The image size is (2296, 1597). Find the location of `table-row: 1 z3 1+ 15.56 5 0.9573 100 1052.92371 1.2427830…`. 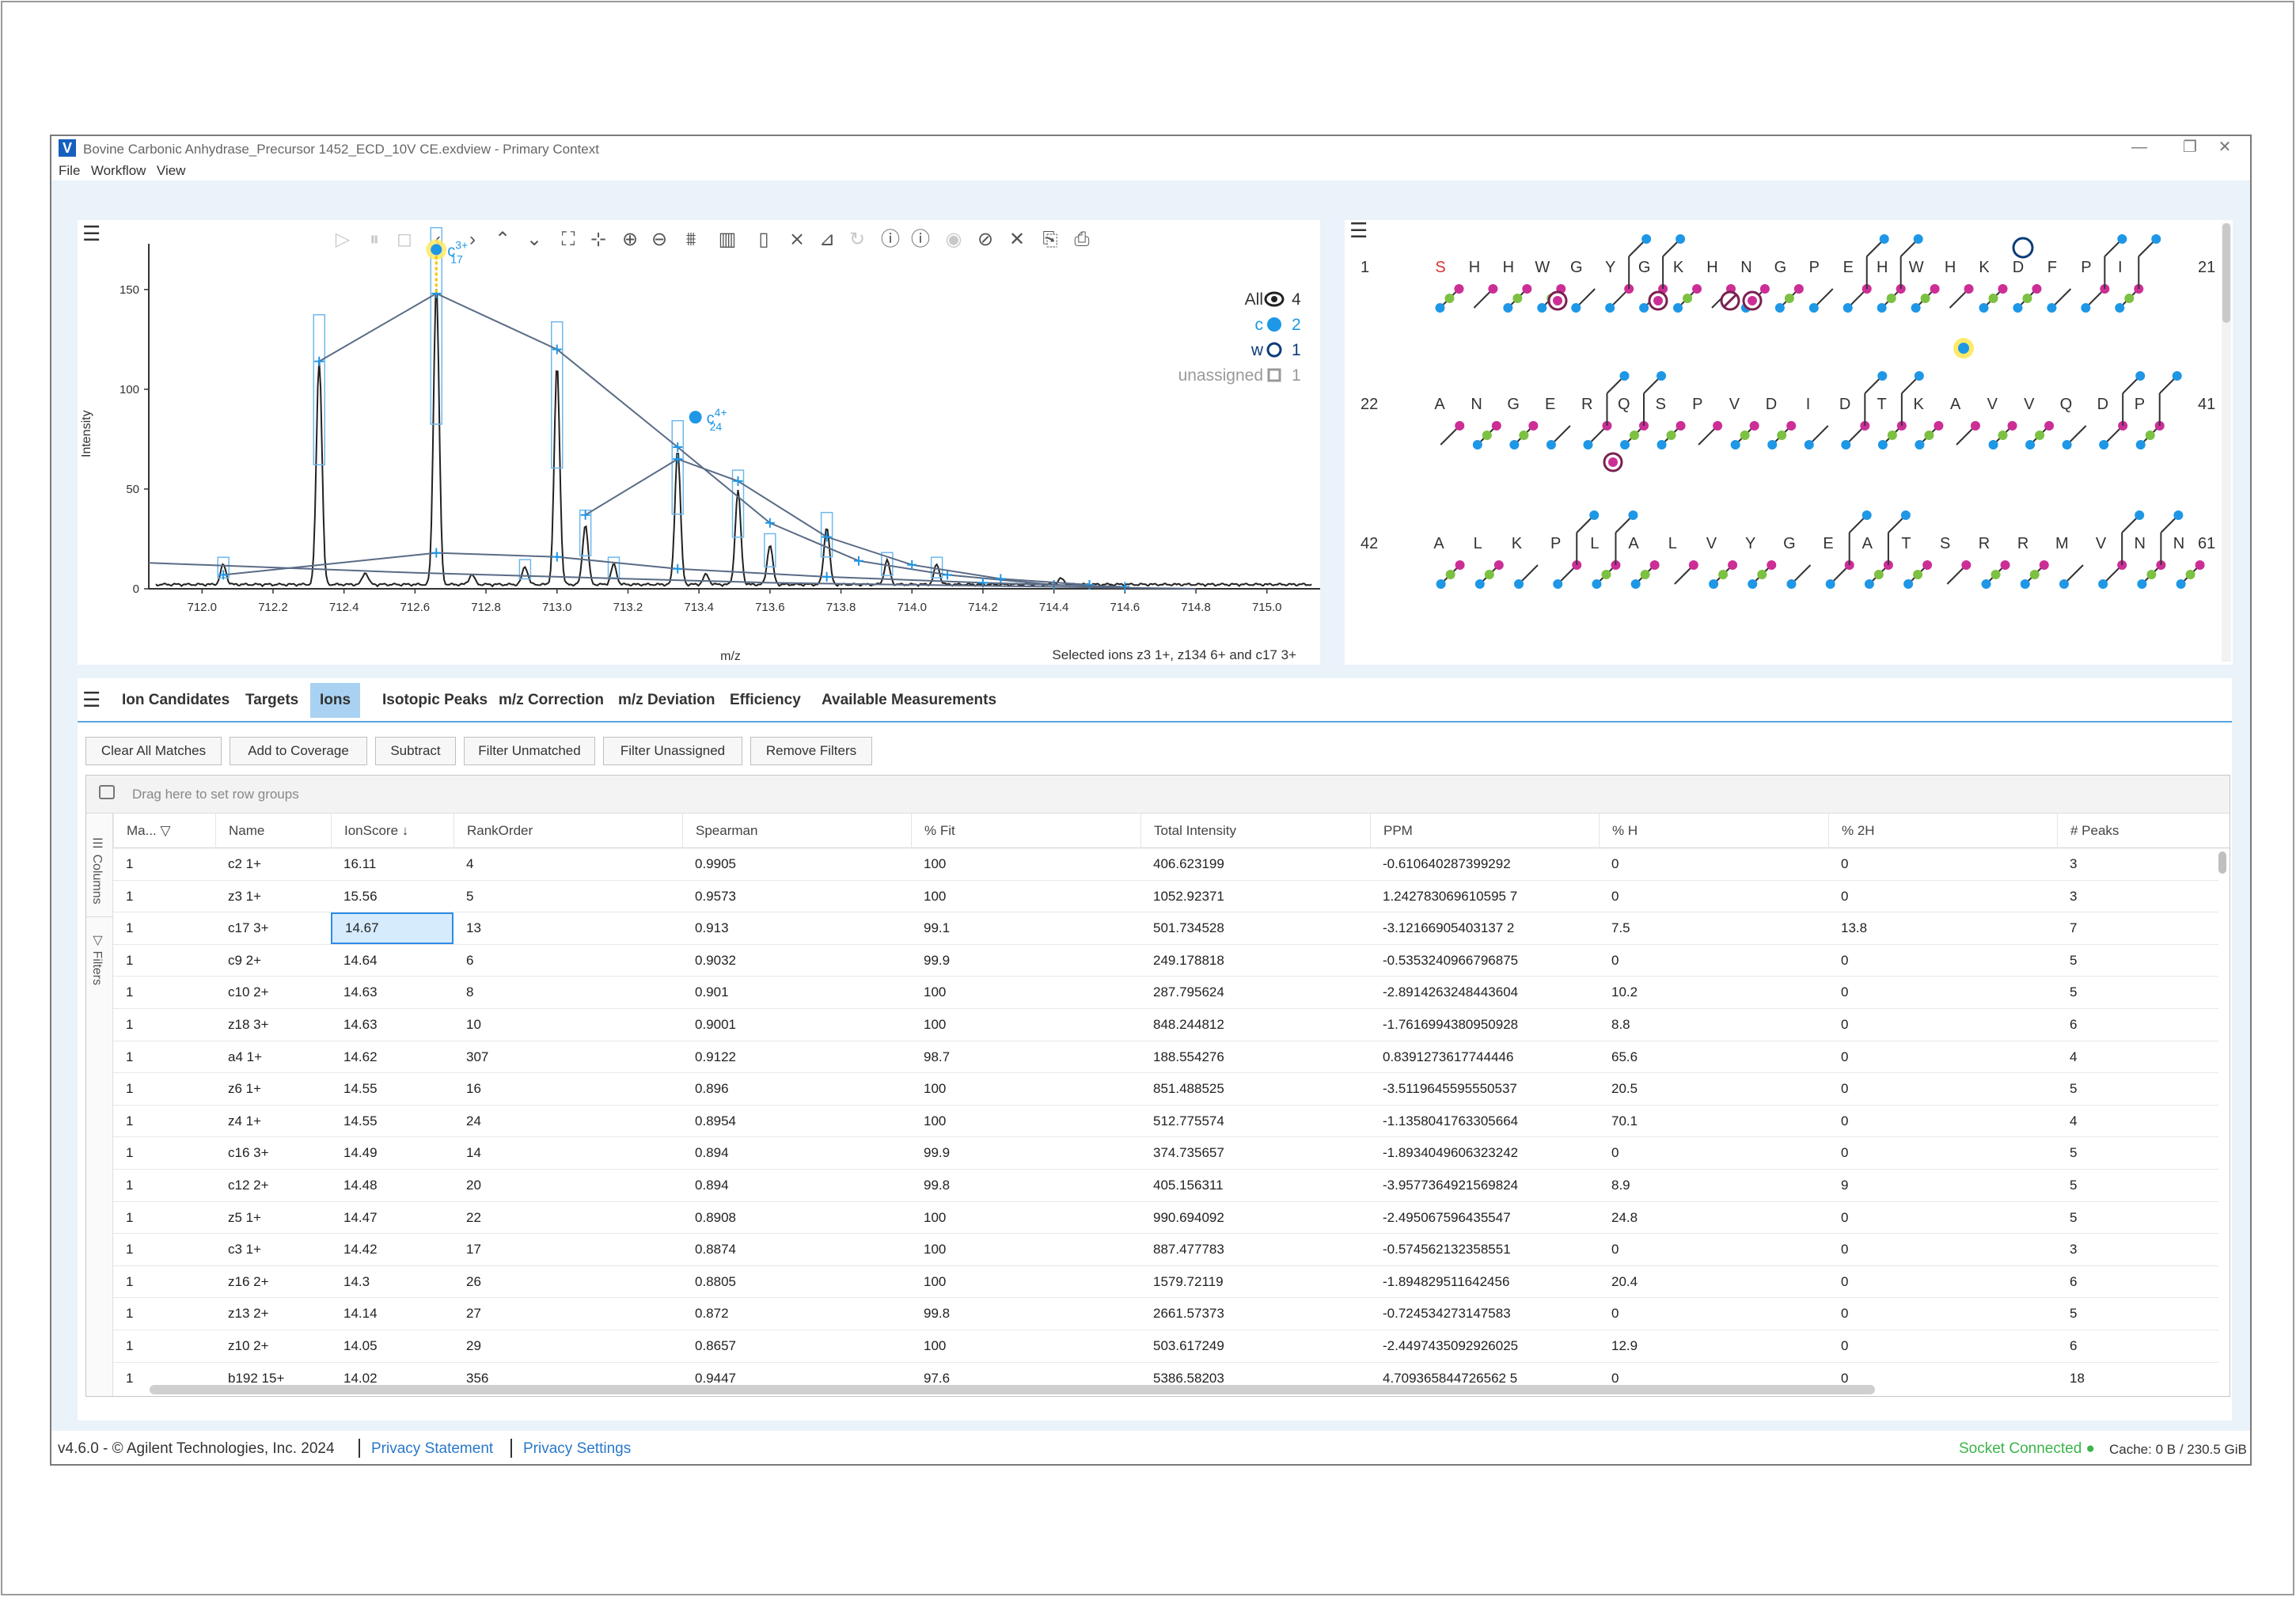

table-row: 1 z3 1+ 15.56 5 0.9573 100 1052.92371 1.2427830… is located at coordinates (1165, 897).